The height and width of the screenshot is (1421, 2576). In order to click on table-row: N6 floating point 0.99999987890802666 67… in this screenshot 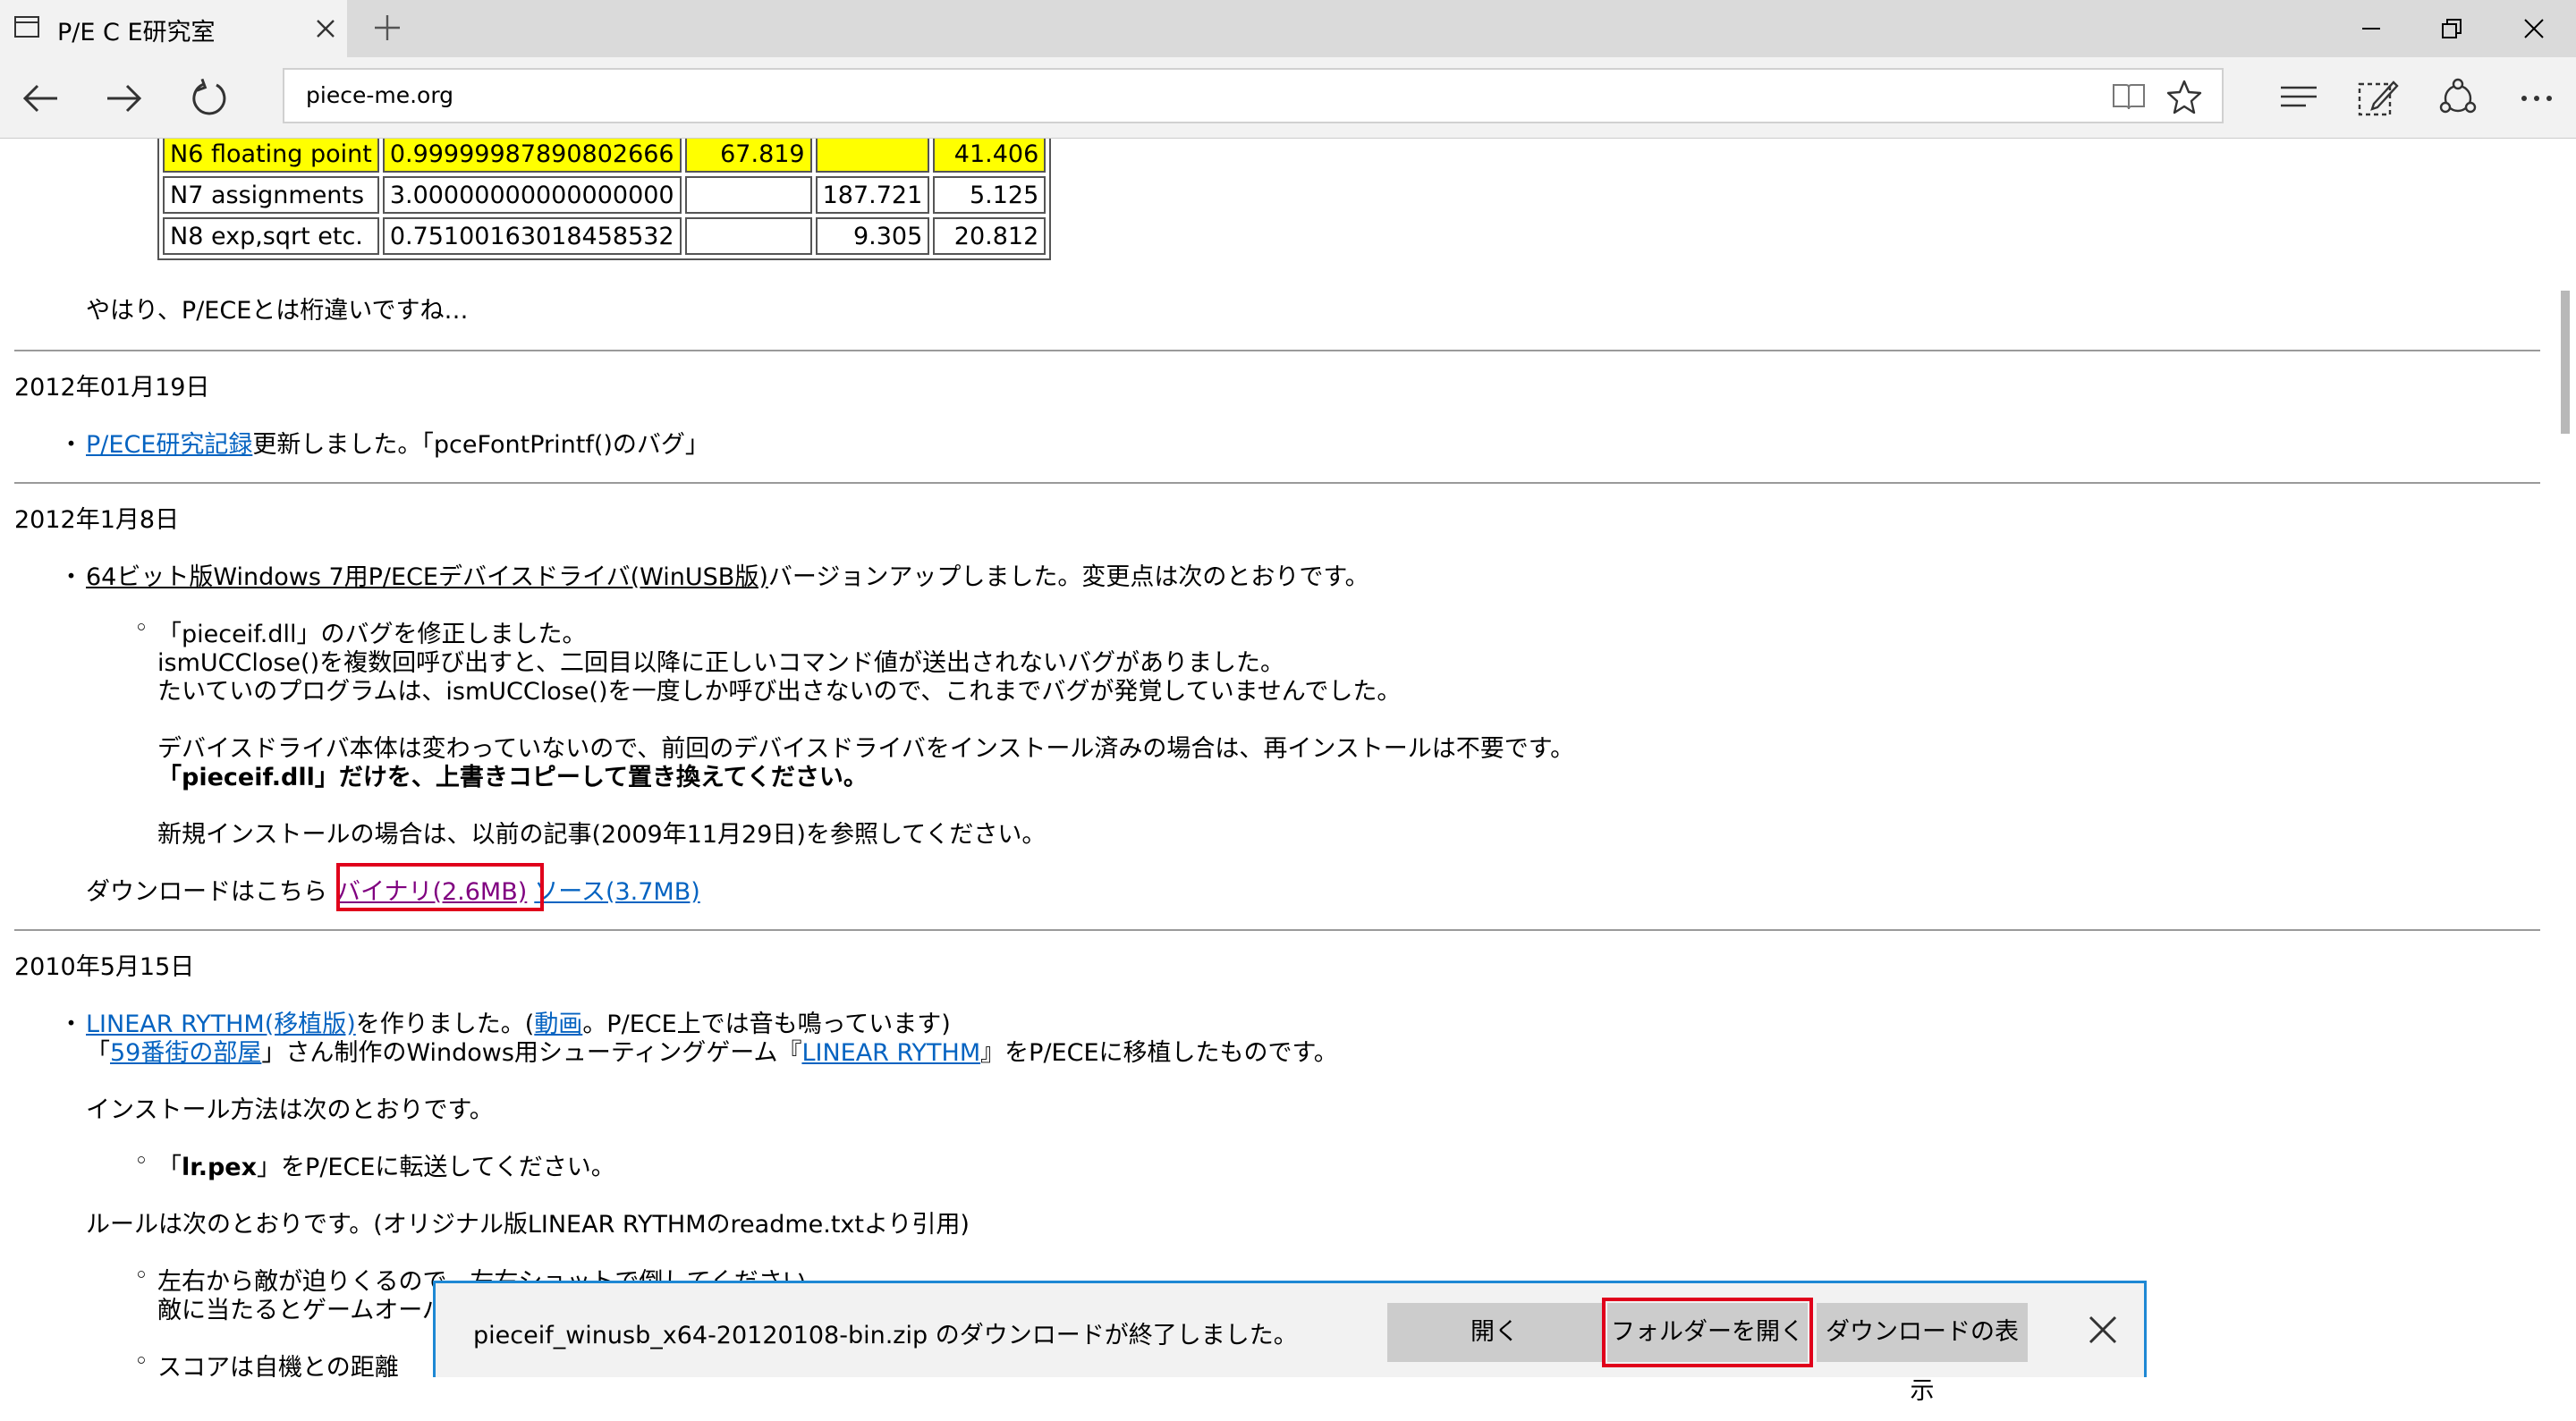, I will do `click(604, 156)`.